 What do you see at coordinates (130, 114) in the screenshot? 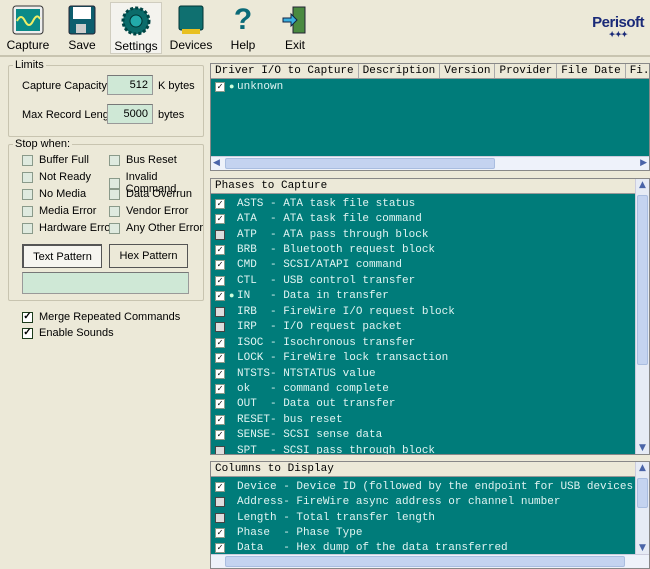
I see `max-record-input: 5000` at bounding box center [130, 114].